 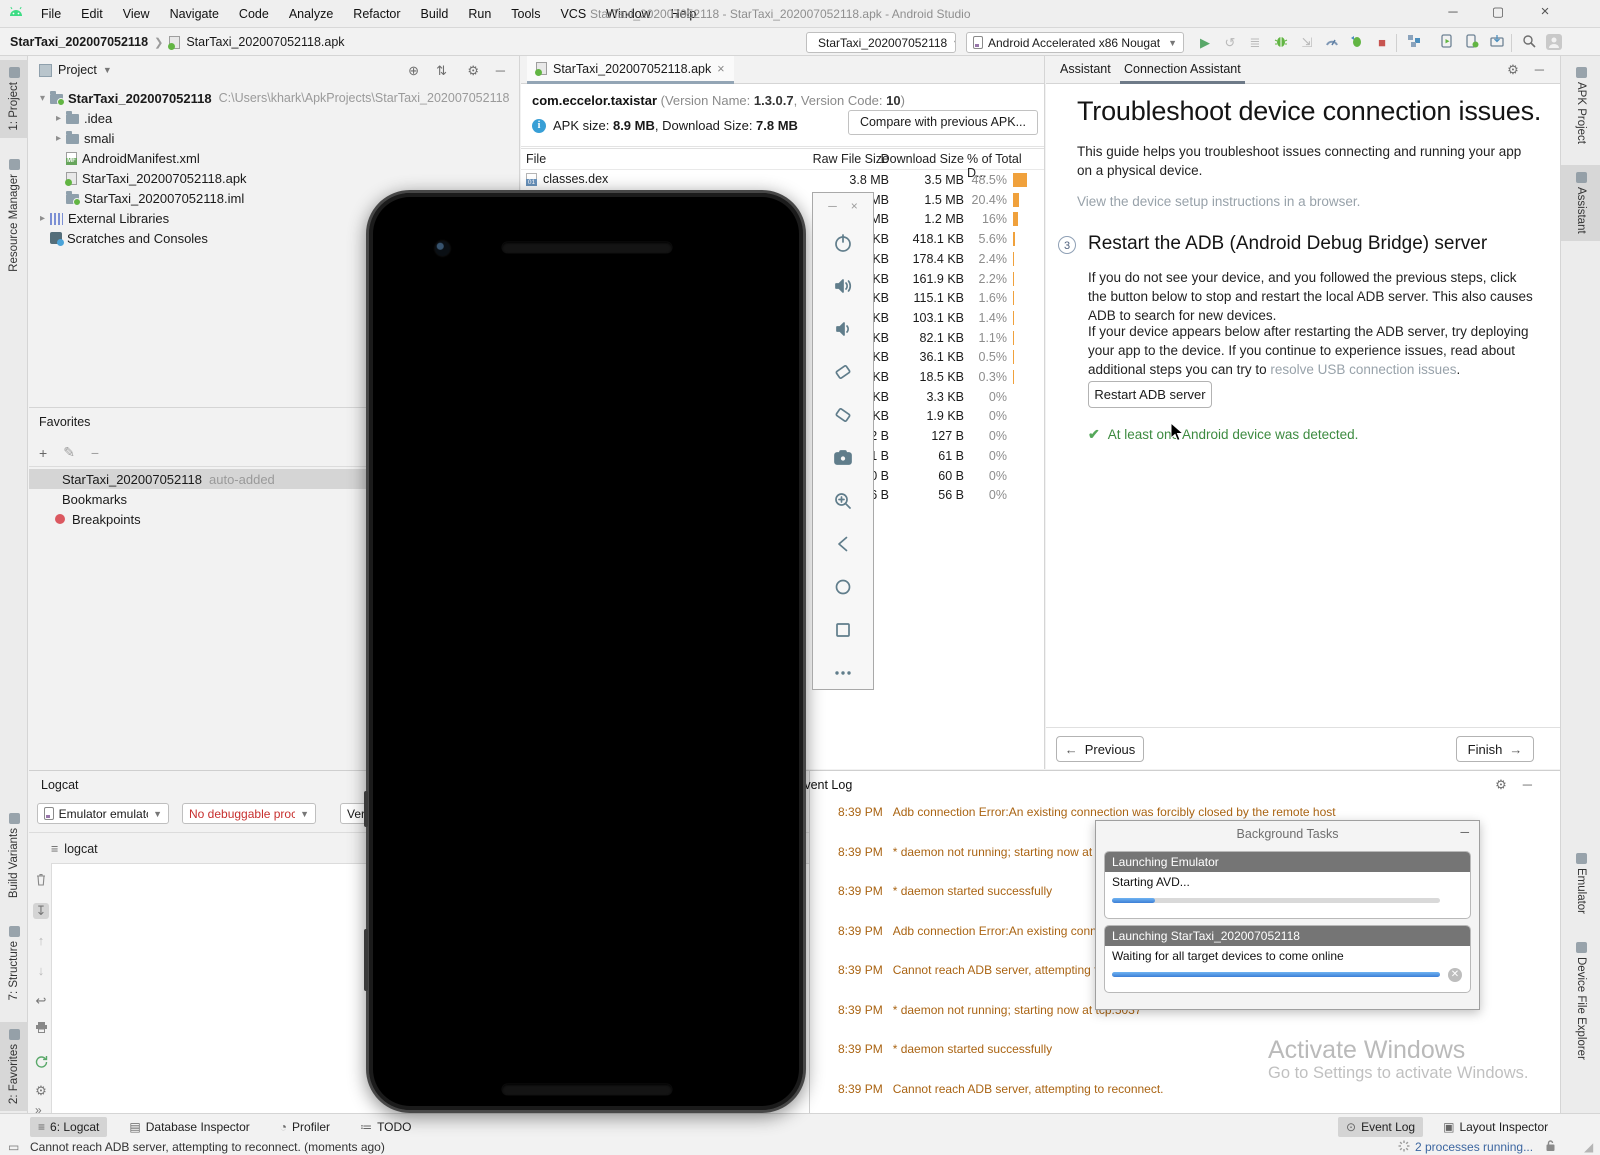 I want to click on breadcrumb-project: StarTaxi_202007052118, so click(x=79, y=42).